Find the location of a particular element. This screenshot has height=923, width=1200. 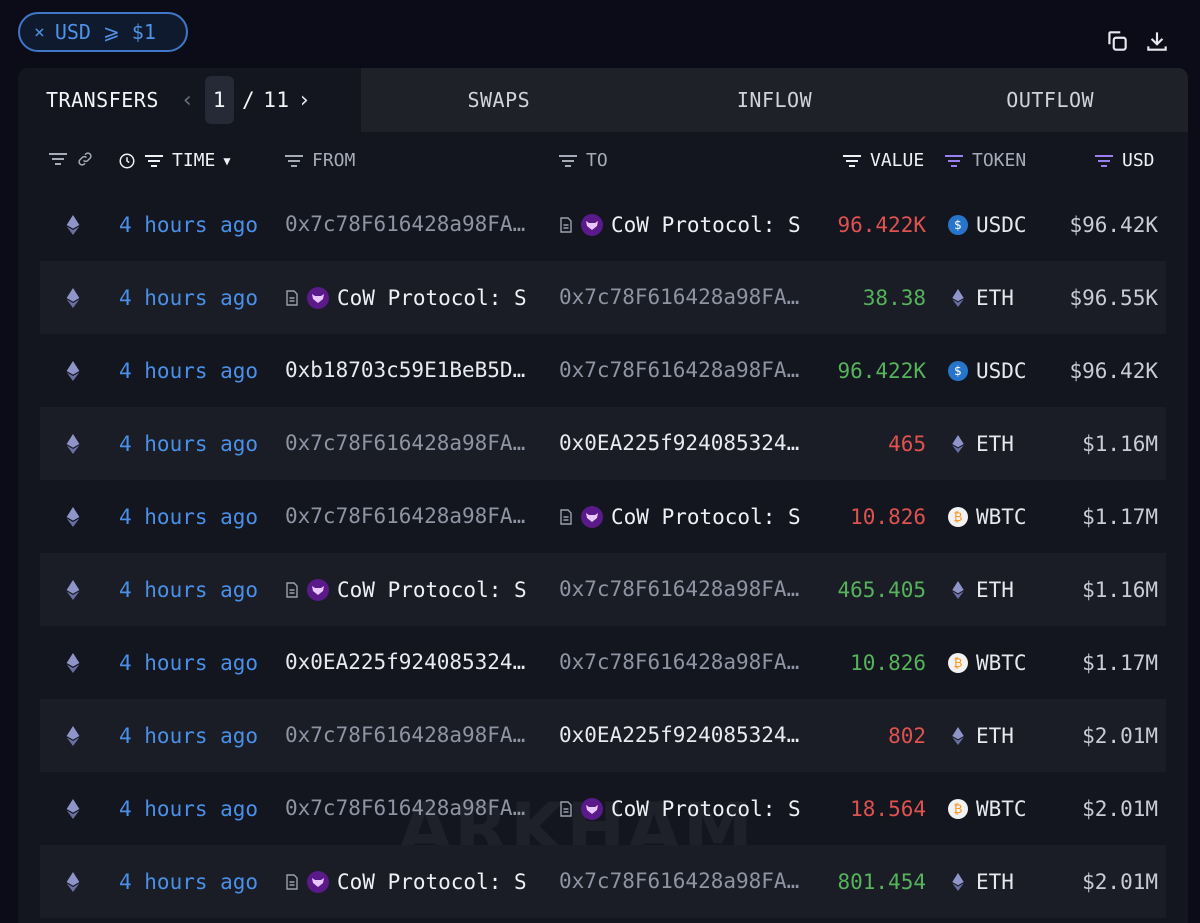

usd-column-header: USD is located at coordinates (1124, 160).